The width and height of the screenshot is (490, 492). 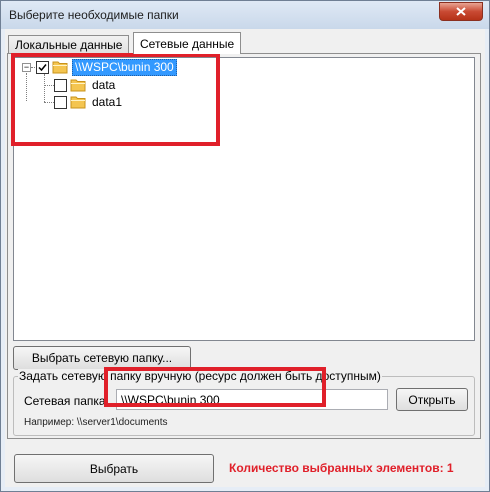 I want to click on tree-node-data: data, so click(x=85, y=85).